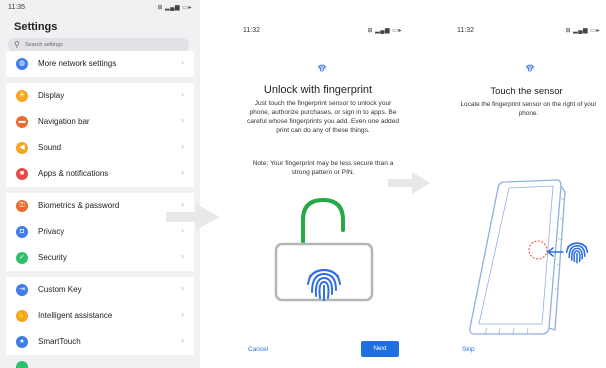 The width and height of the screenshot is (606, 368). I want to click on settings-group-network: ◍ More network settings ›, so click(100, 64).